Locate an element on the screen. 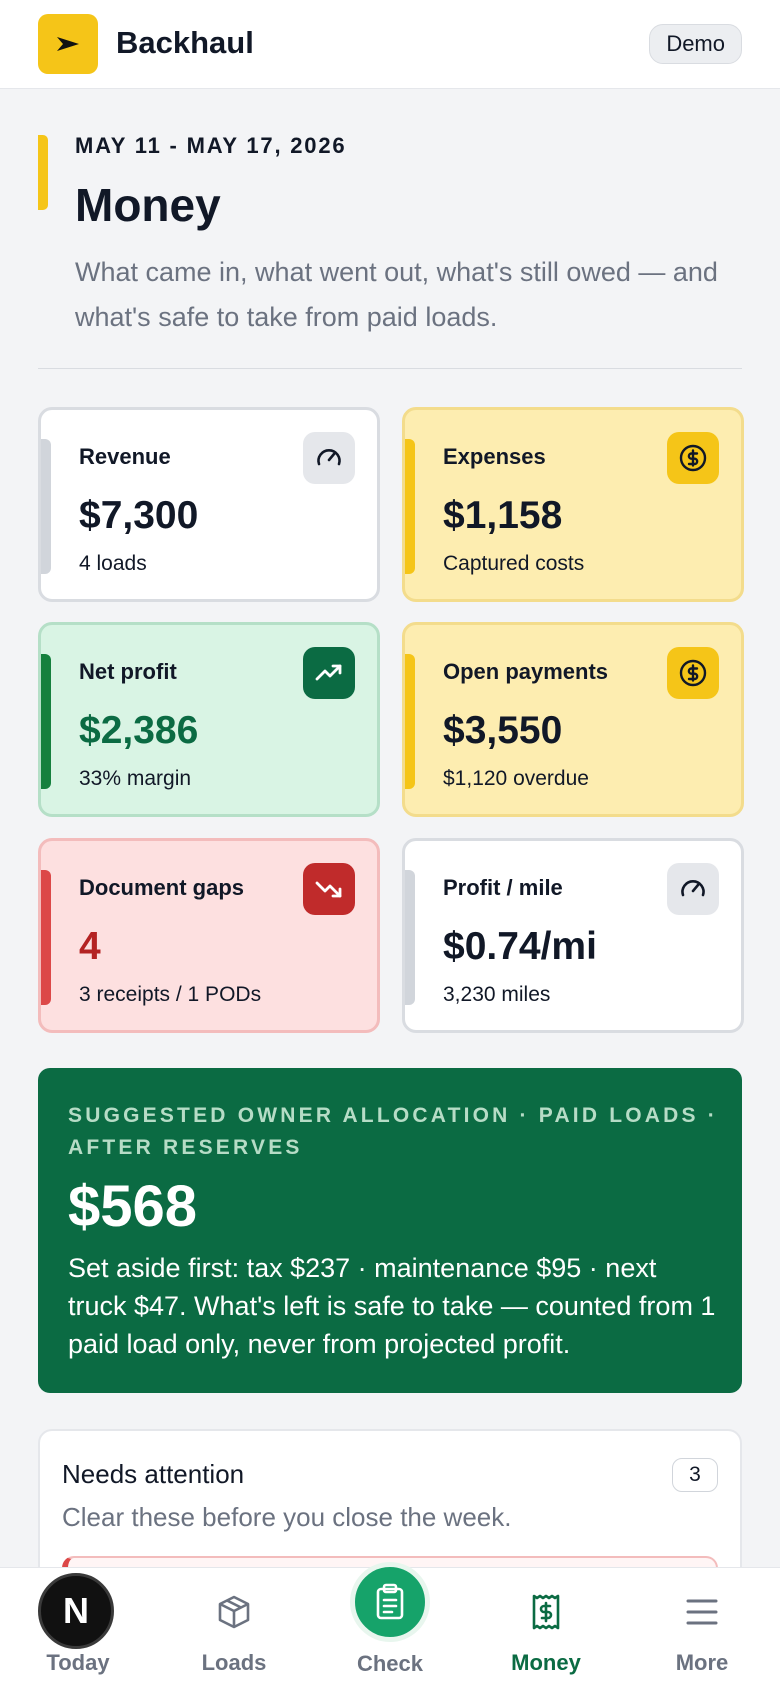 The image size is (780, 1688). card-note: $1,120 overdue is located at coordinates (516, 778).